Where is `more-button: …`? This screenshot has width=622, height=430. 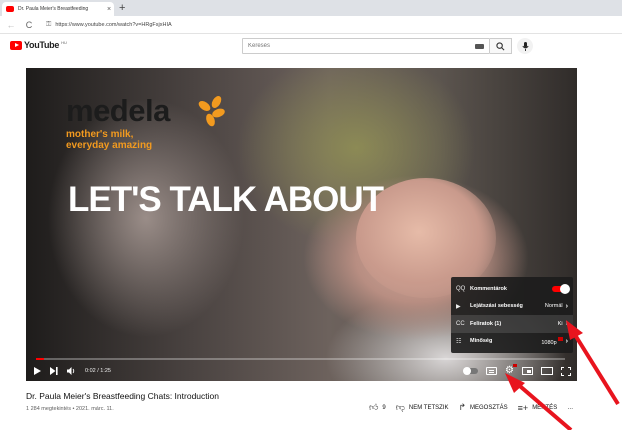
more-button: … is located at coordinates (570, 408).